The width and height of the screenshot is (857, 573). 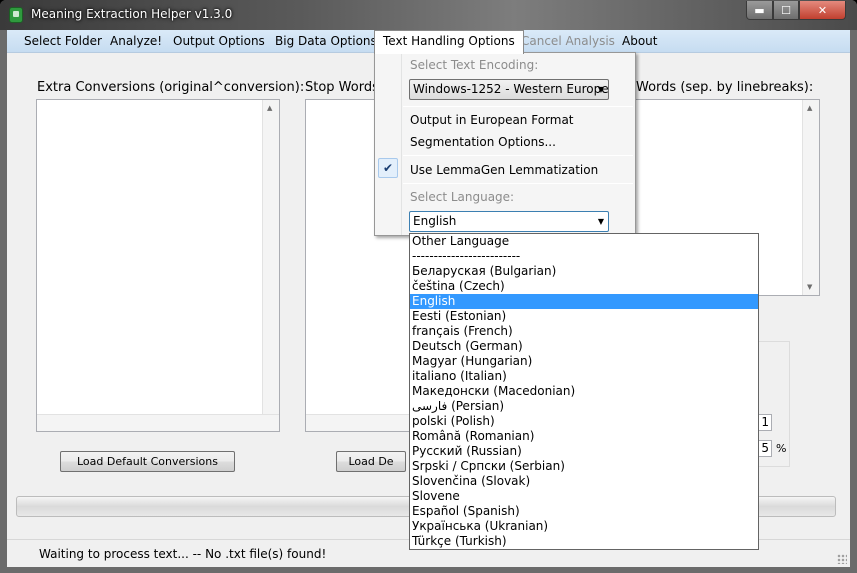 I want to click on percent-label: %, so click(x=781, y=448).